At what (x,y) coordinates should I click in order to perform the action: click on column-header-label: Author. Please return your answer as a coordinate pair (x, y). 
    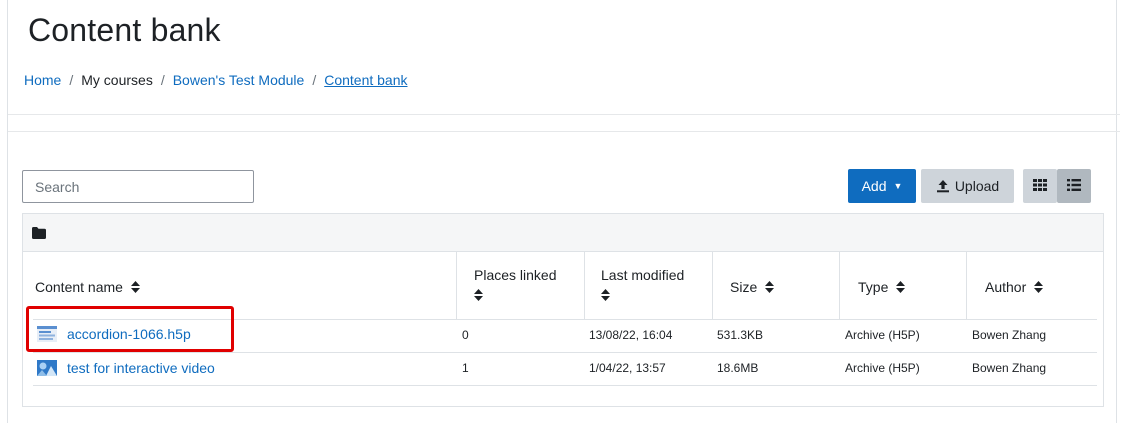
    Looking at the image, I should click on (1006, 287).